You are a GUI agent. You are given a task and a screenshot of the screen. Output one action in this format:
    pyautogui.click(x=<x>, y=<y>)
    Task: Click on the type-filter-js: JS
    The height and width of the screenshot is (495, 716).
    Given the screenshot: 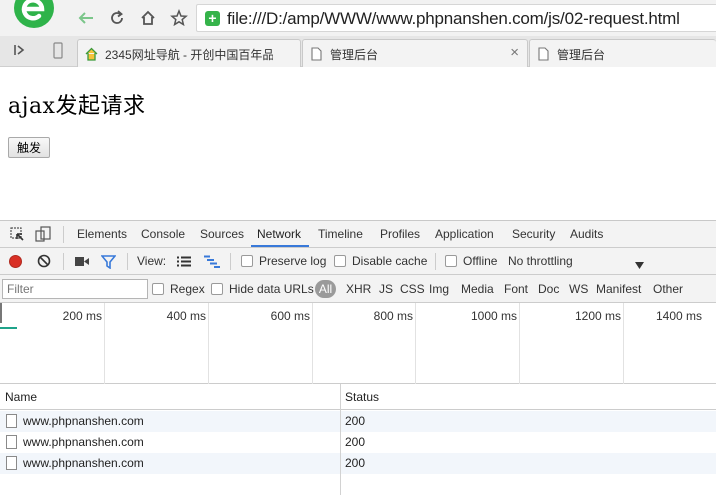 What is the action you would take?
    pyautogui.click(x=386, y=289)
    